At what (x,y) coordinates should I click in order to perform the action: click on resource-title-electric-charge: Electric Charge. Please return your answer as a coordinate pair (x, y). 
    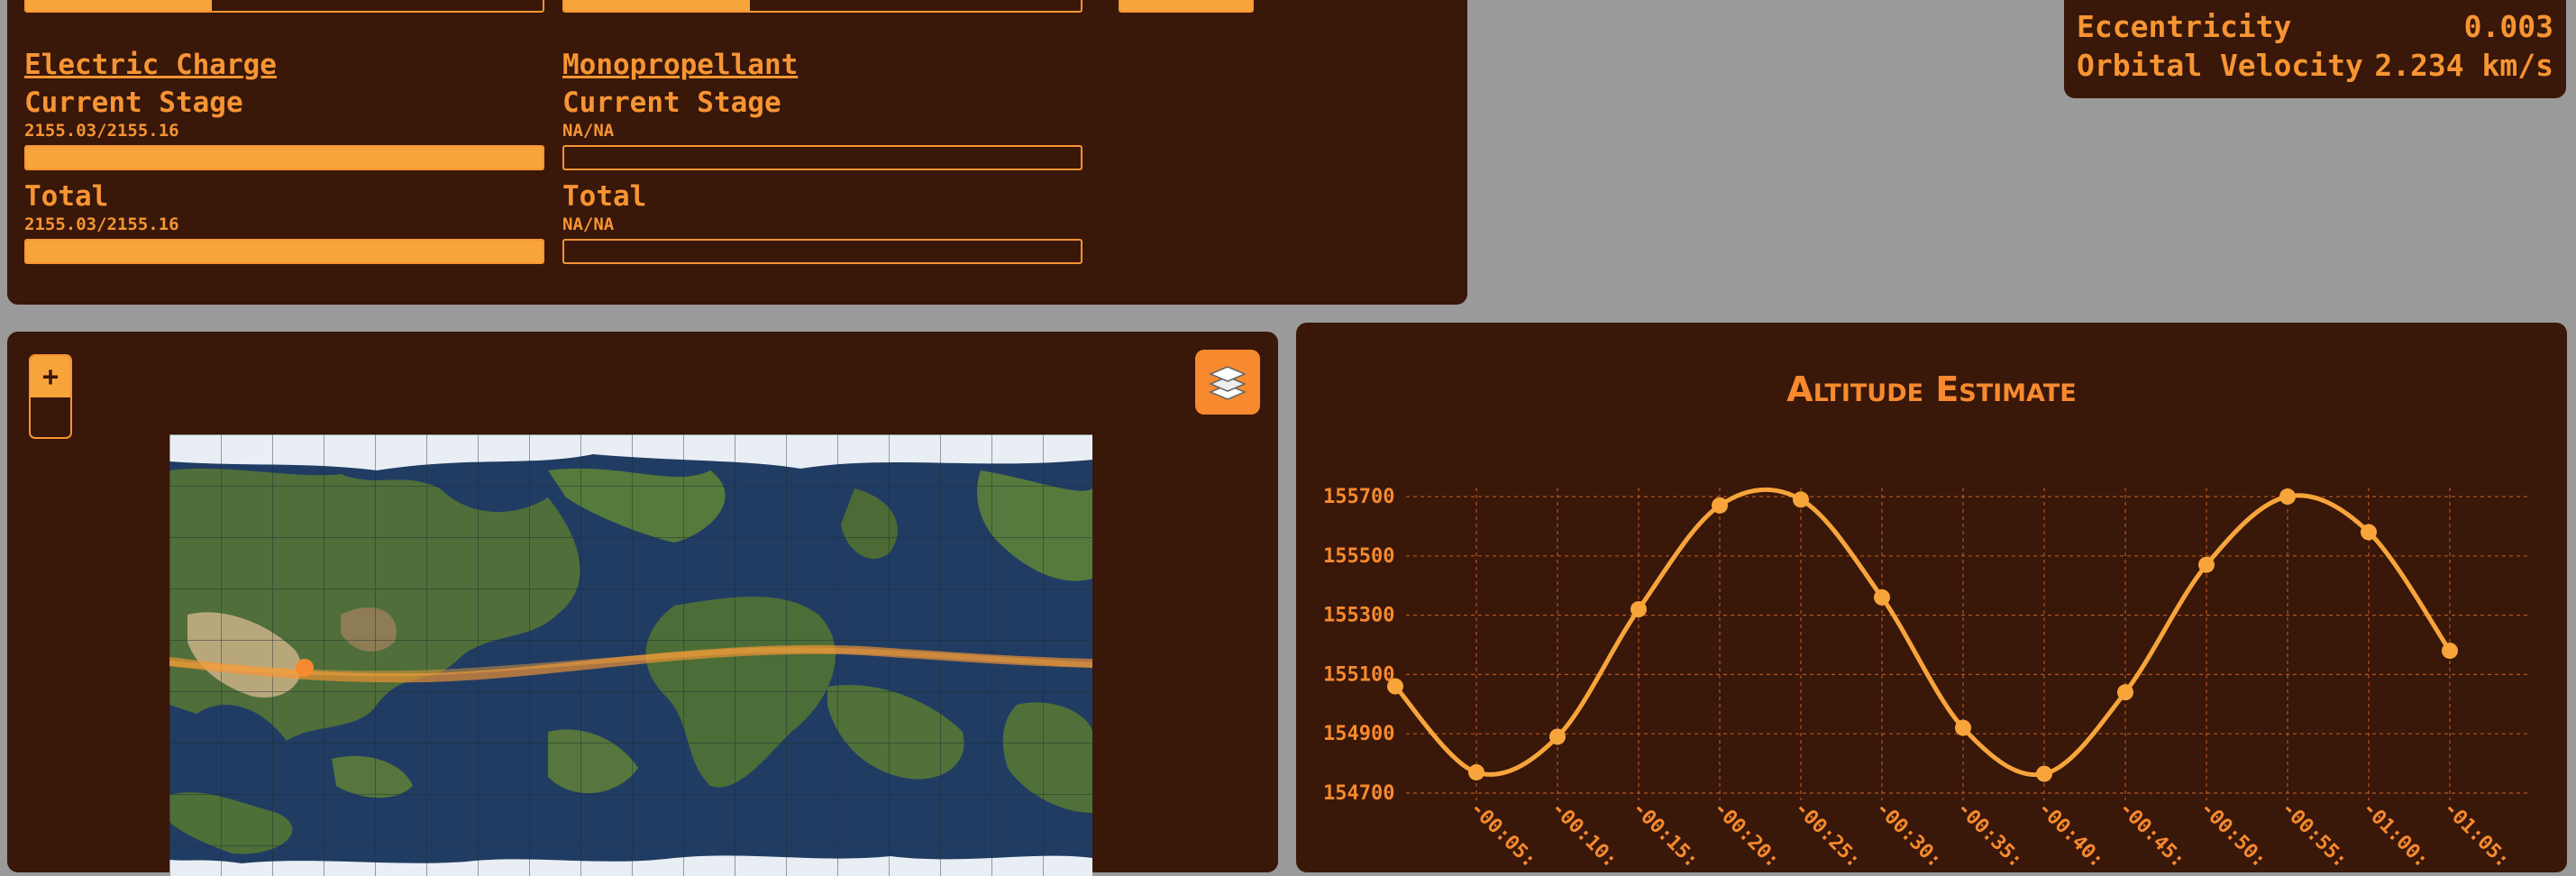
    Looking at the image, I should click on (150, 65).